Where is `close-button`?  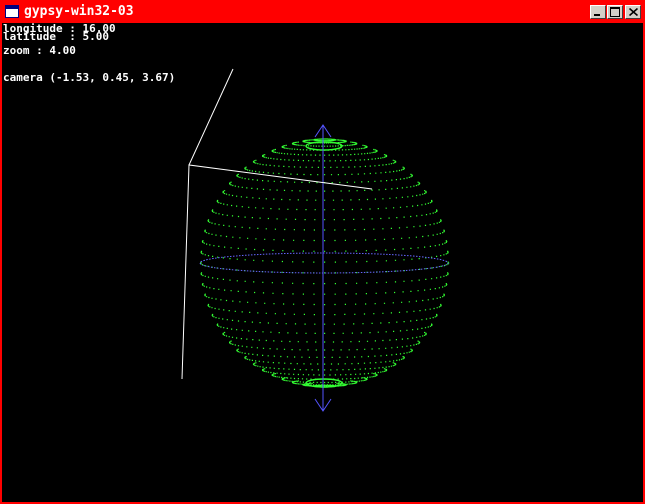
close-button is located at coordinates (633, 12).